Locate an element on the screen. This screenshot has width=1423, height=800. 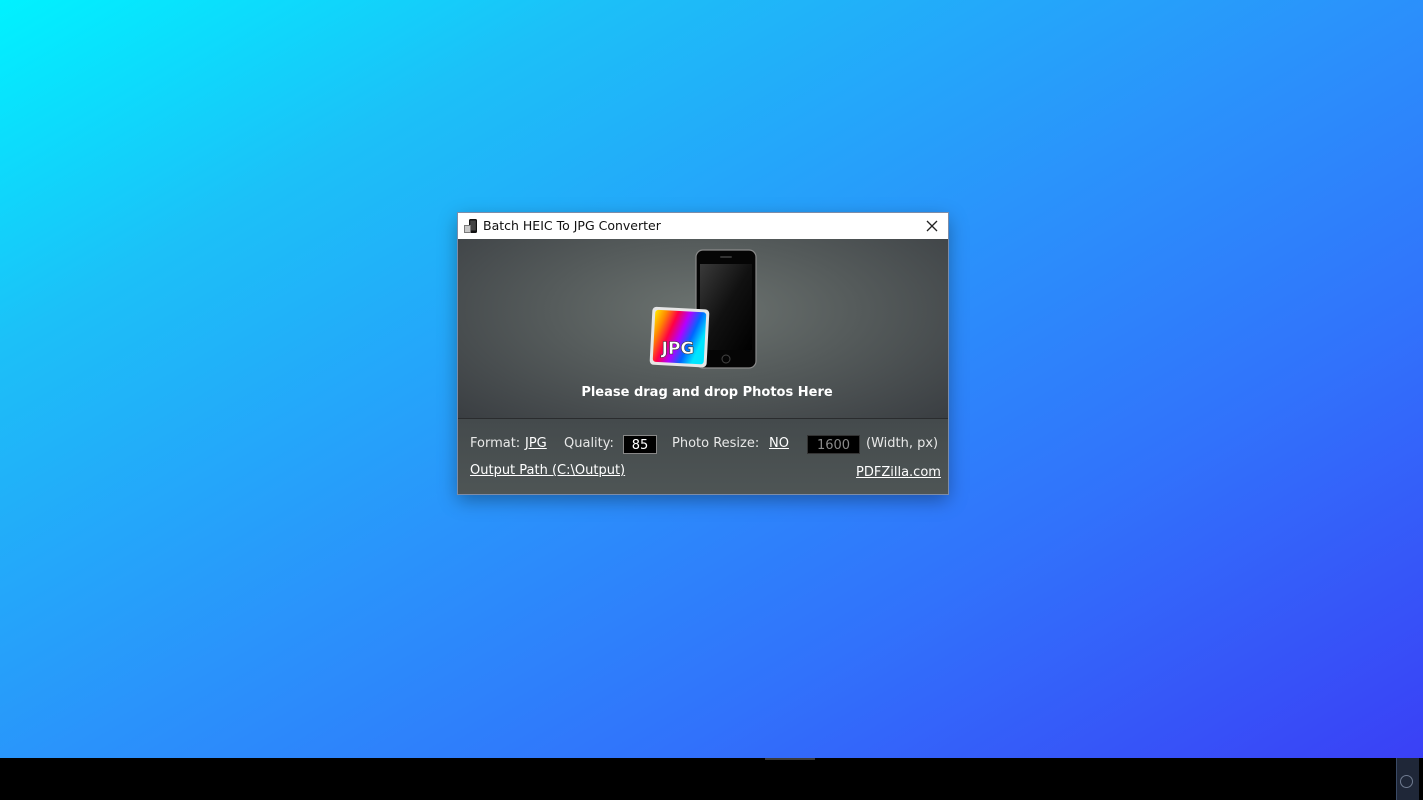
taskbar is located at coordinates (711, 779).